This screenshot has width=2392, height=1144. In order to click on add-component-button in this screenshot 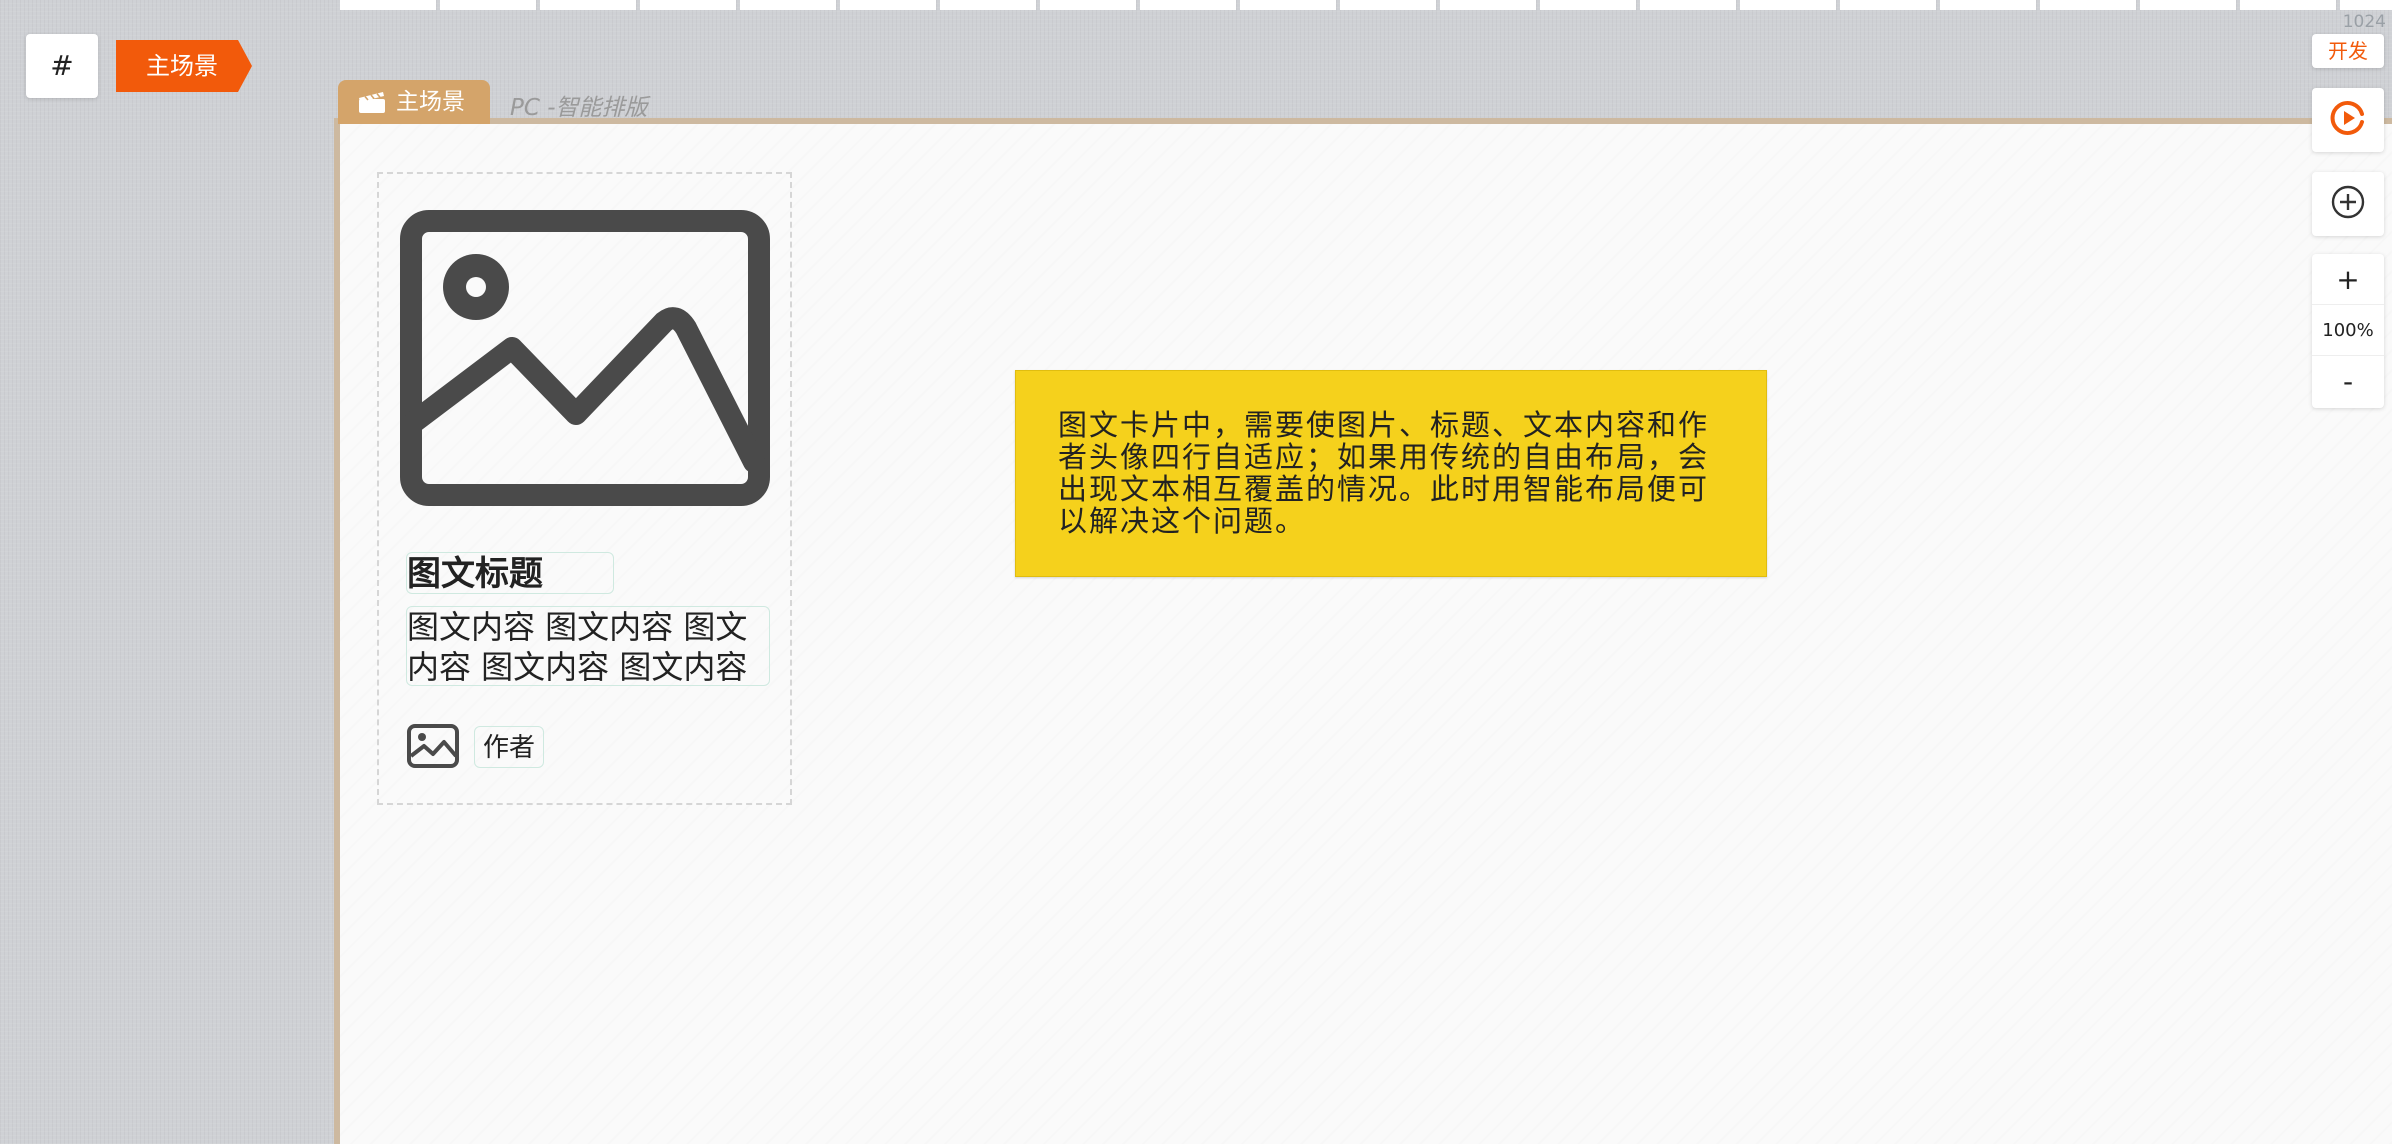, I will do `click(2348, 204)`.